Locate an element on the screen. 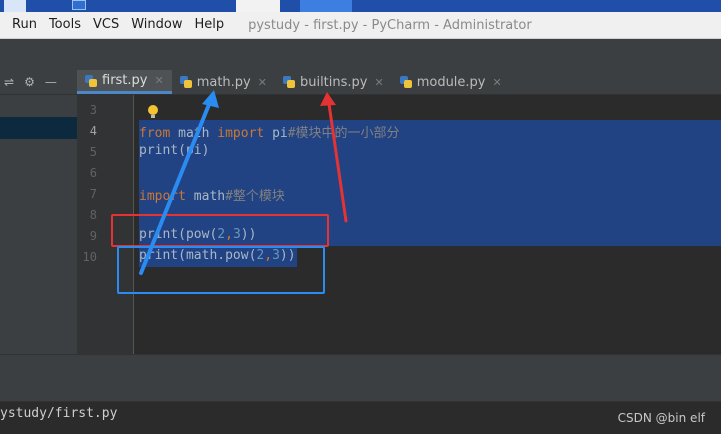 This screenshot has width=721, height=434. line-number: 10 is located at coordinates (89, 257).